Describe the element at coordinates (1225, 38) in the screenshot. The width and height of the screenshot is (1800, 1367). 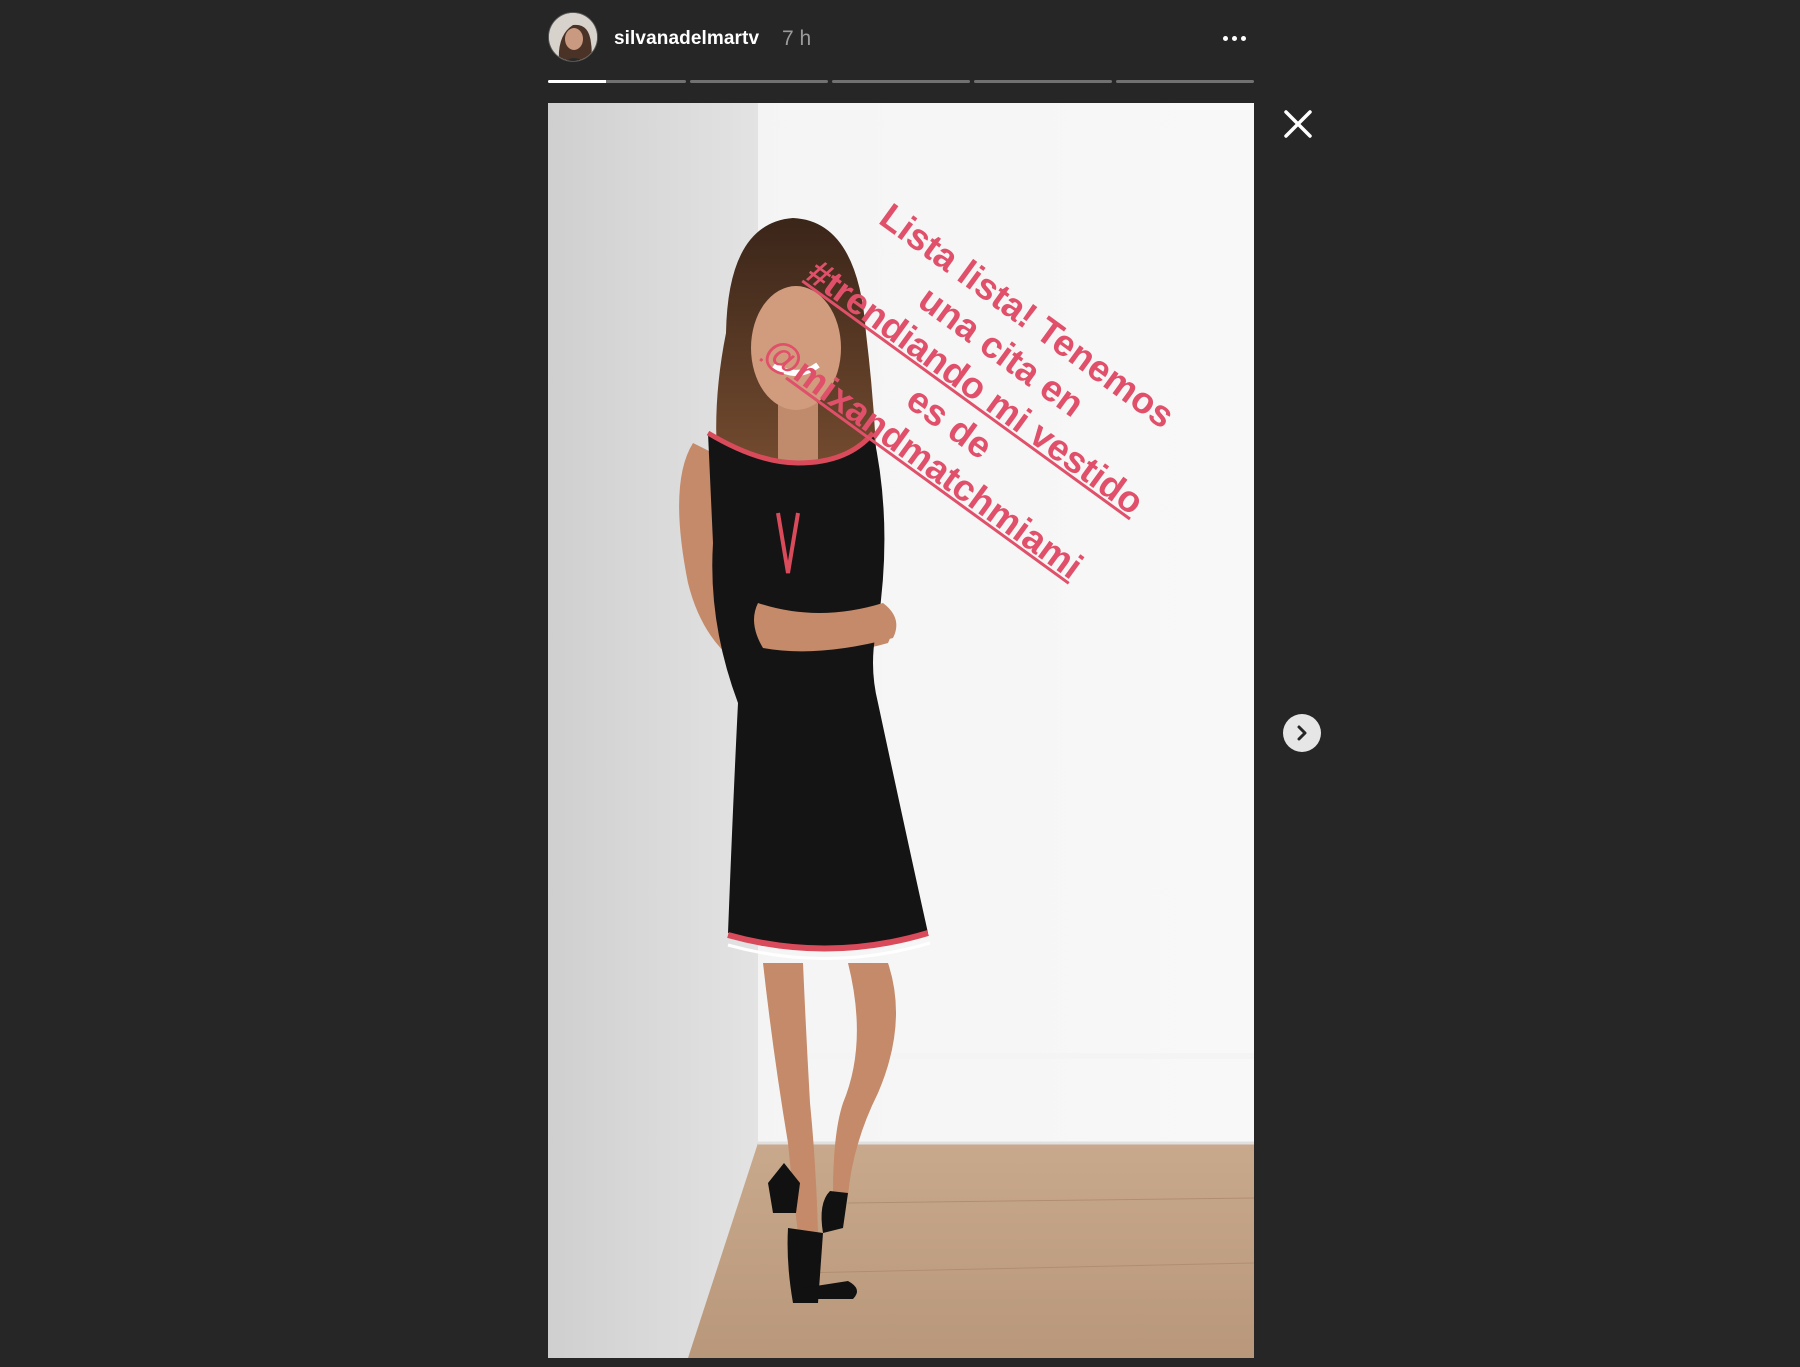
I see `more-horizontal-icon` at that location.